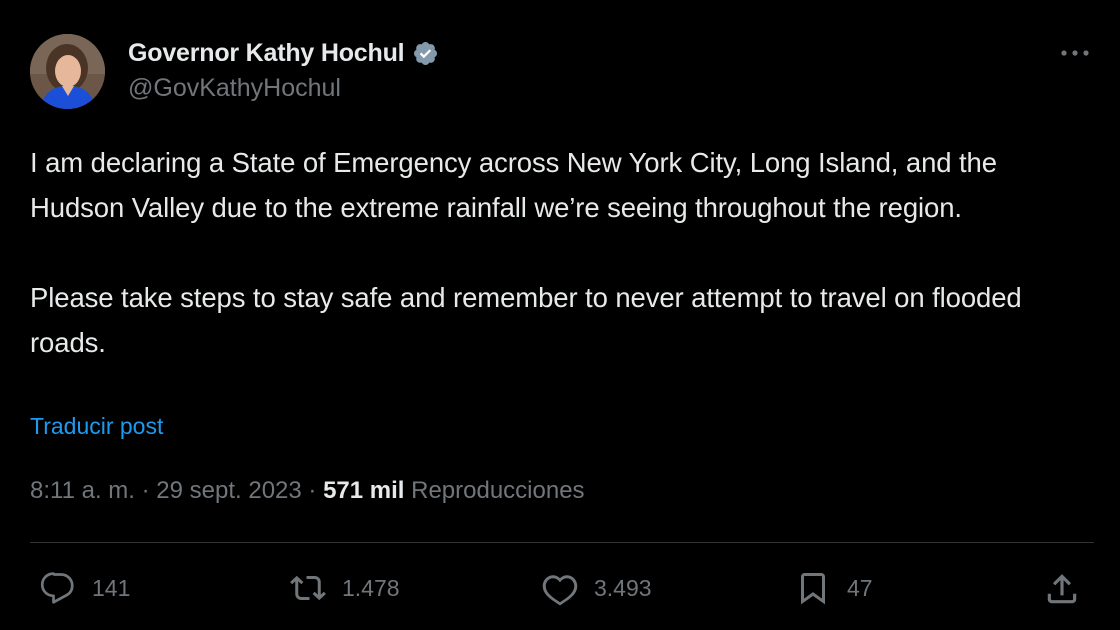  I want to click on views-label: Reproducciones, so click(494, 490).